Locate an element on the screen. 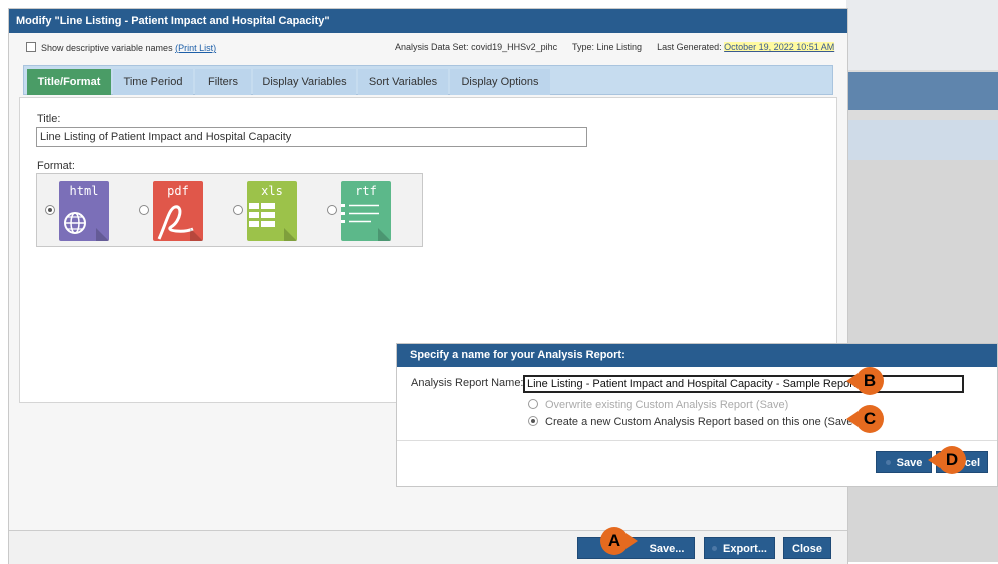  create-new-radio is located at coordinates (533, 421).